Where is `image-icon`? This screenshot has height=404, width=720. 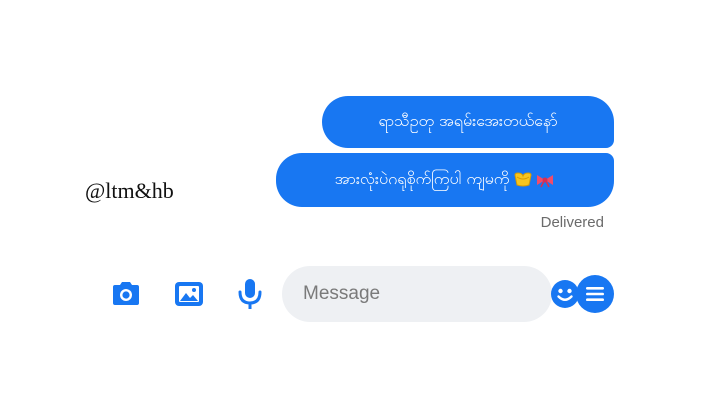 image-icon is located at coordinates (189, 294).